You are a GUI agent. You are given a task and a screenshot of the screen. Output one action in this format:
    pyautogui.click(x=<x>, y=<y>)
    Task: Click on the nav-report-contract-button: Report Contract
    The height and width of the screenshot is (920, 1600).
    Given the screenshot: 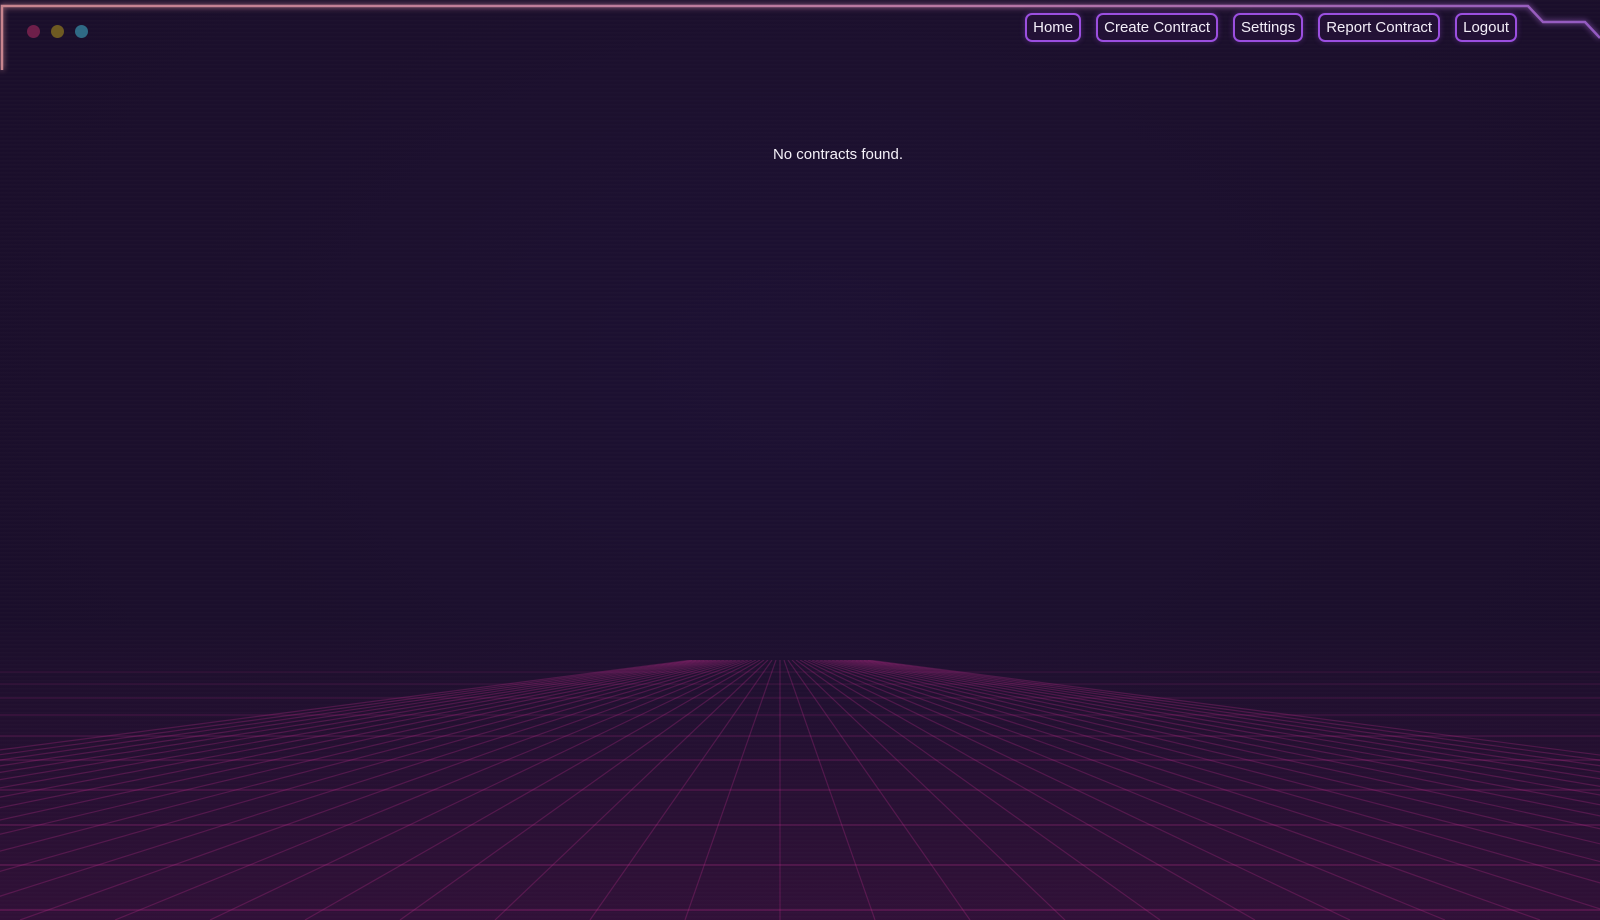 What is the action you would take?
    pyautogui.click(x=1379, y=27)
    